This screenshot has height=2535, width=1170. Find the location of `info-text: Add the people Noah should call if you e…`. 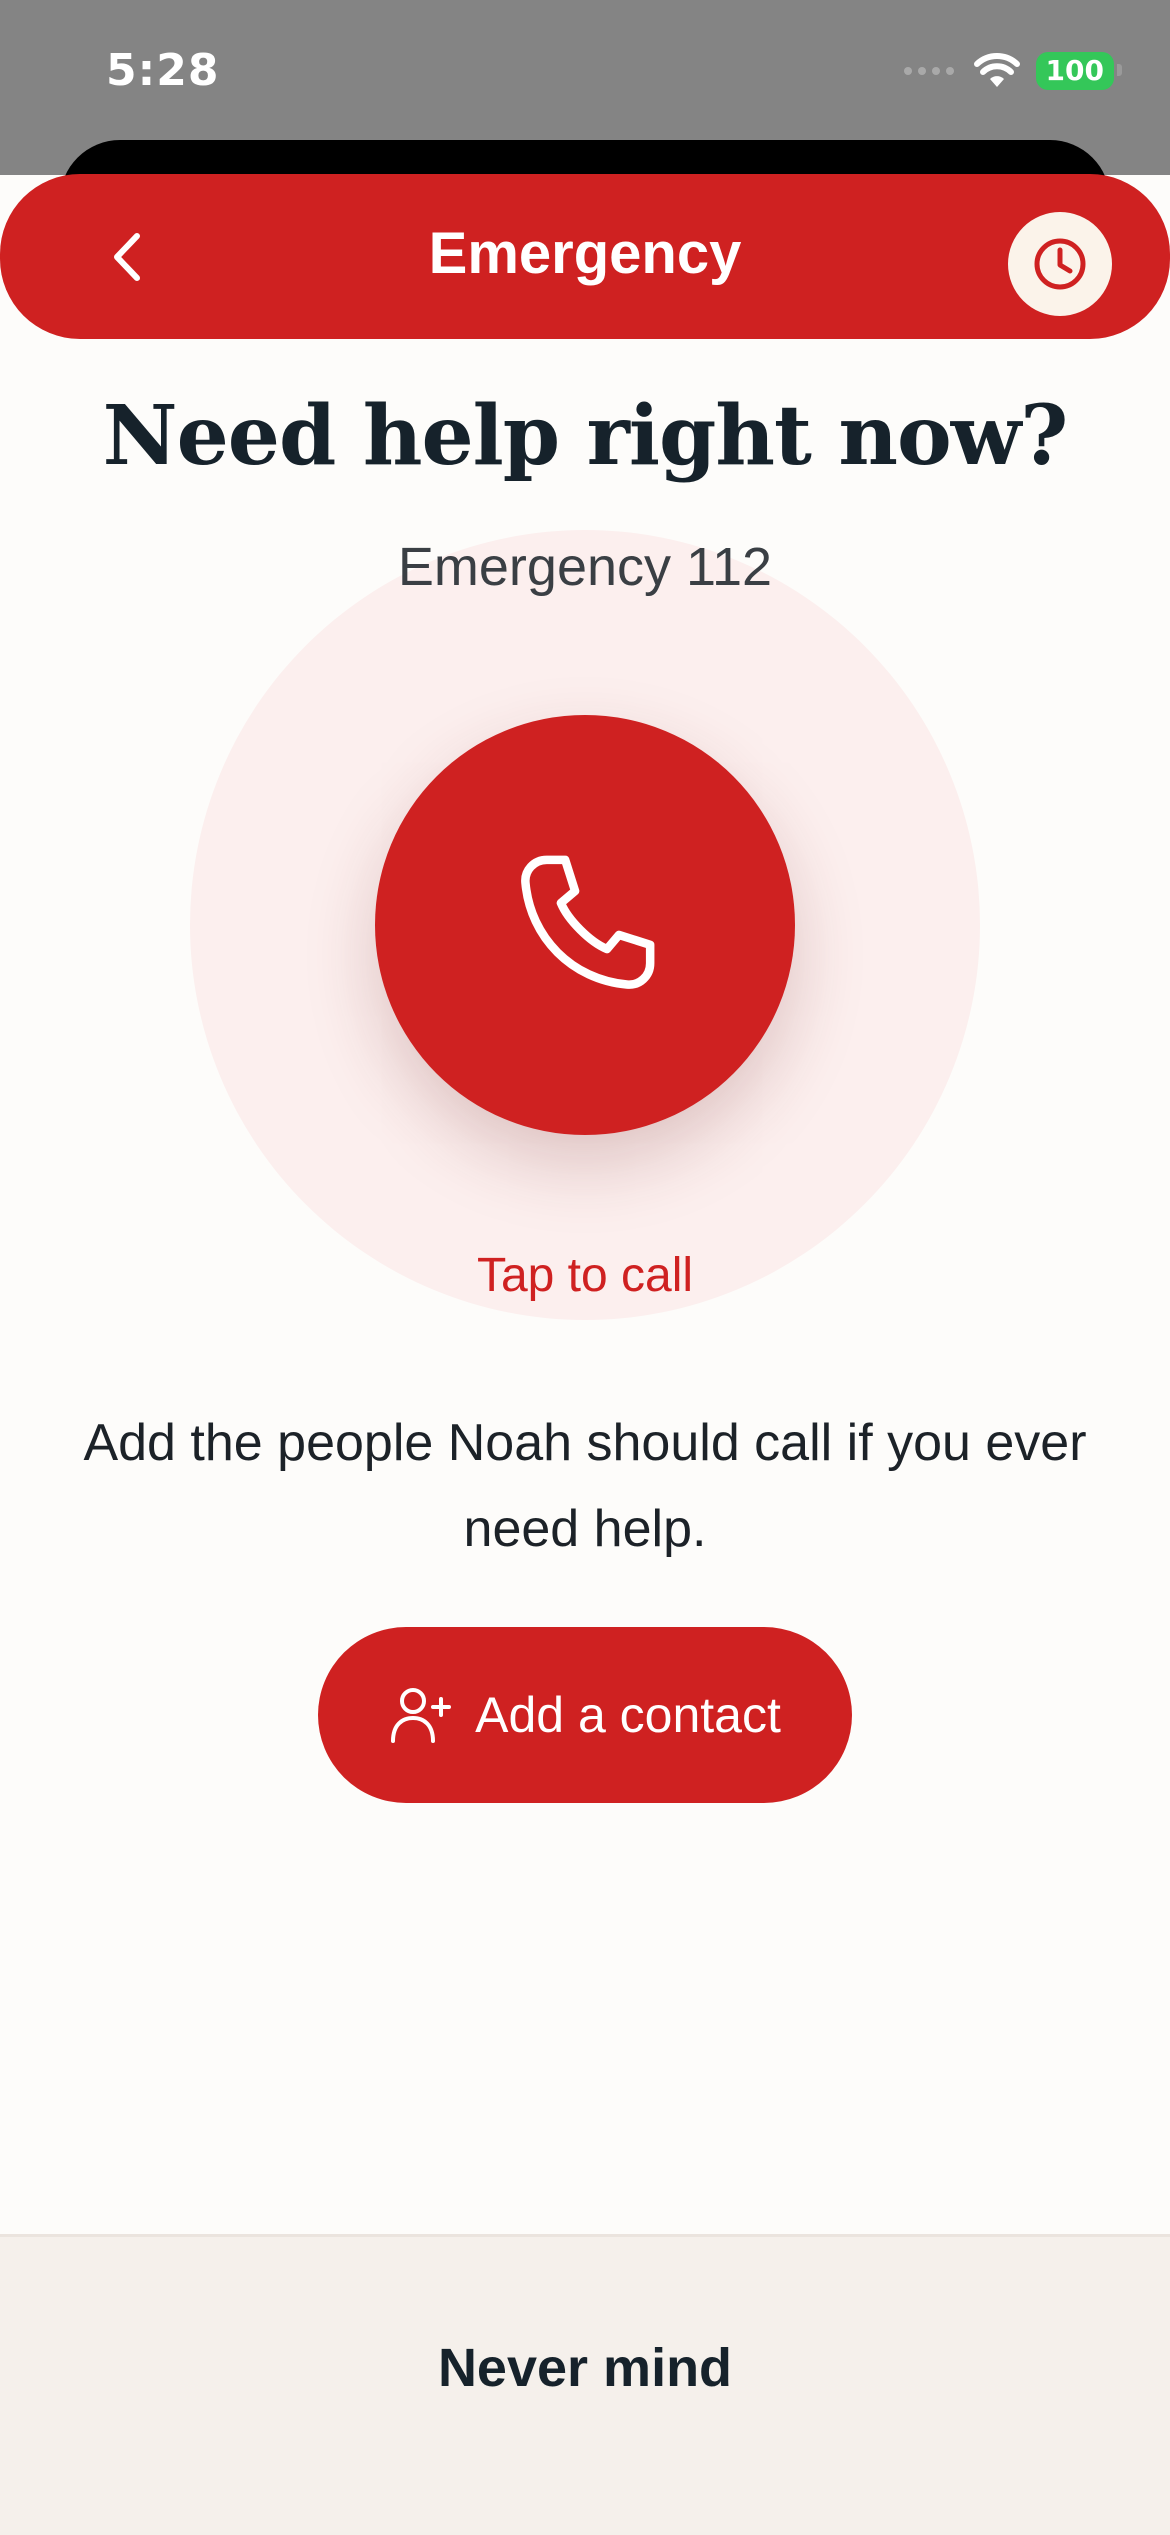

info-text: Add the people Noah should call if you e… is located at coordinates (585, 1486).